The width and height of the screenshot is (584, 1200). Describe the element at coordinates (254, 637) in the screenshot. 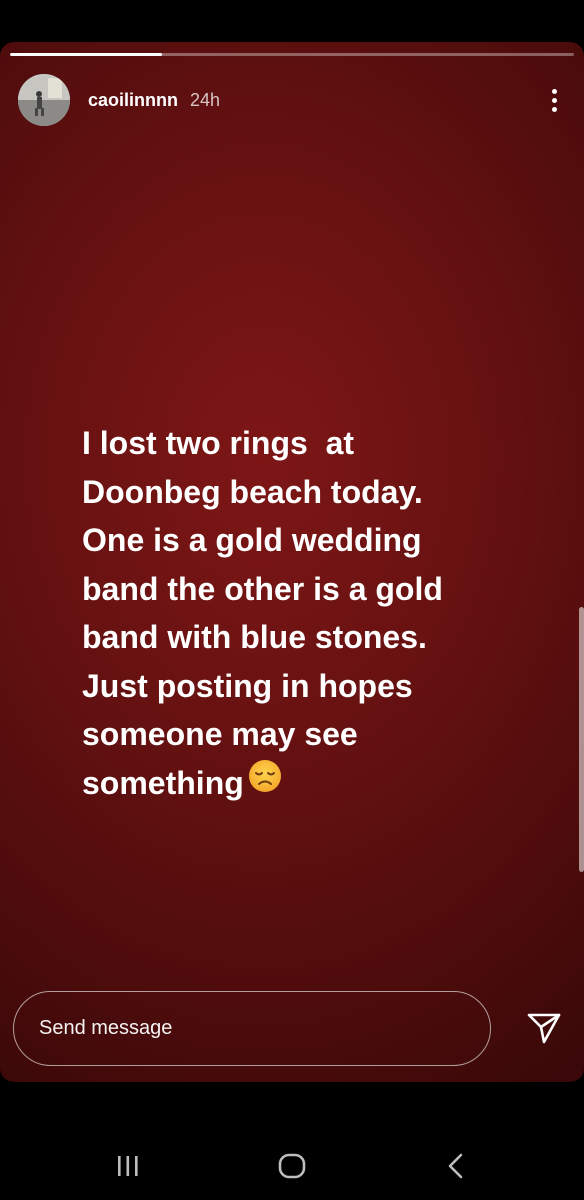

I see `story-text-line: band with blue stones.` at that location.